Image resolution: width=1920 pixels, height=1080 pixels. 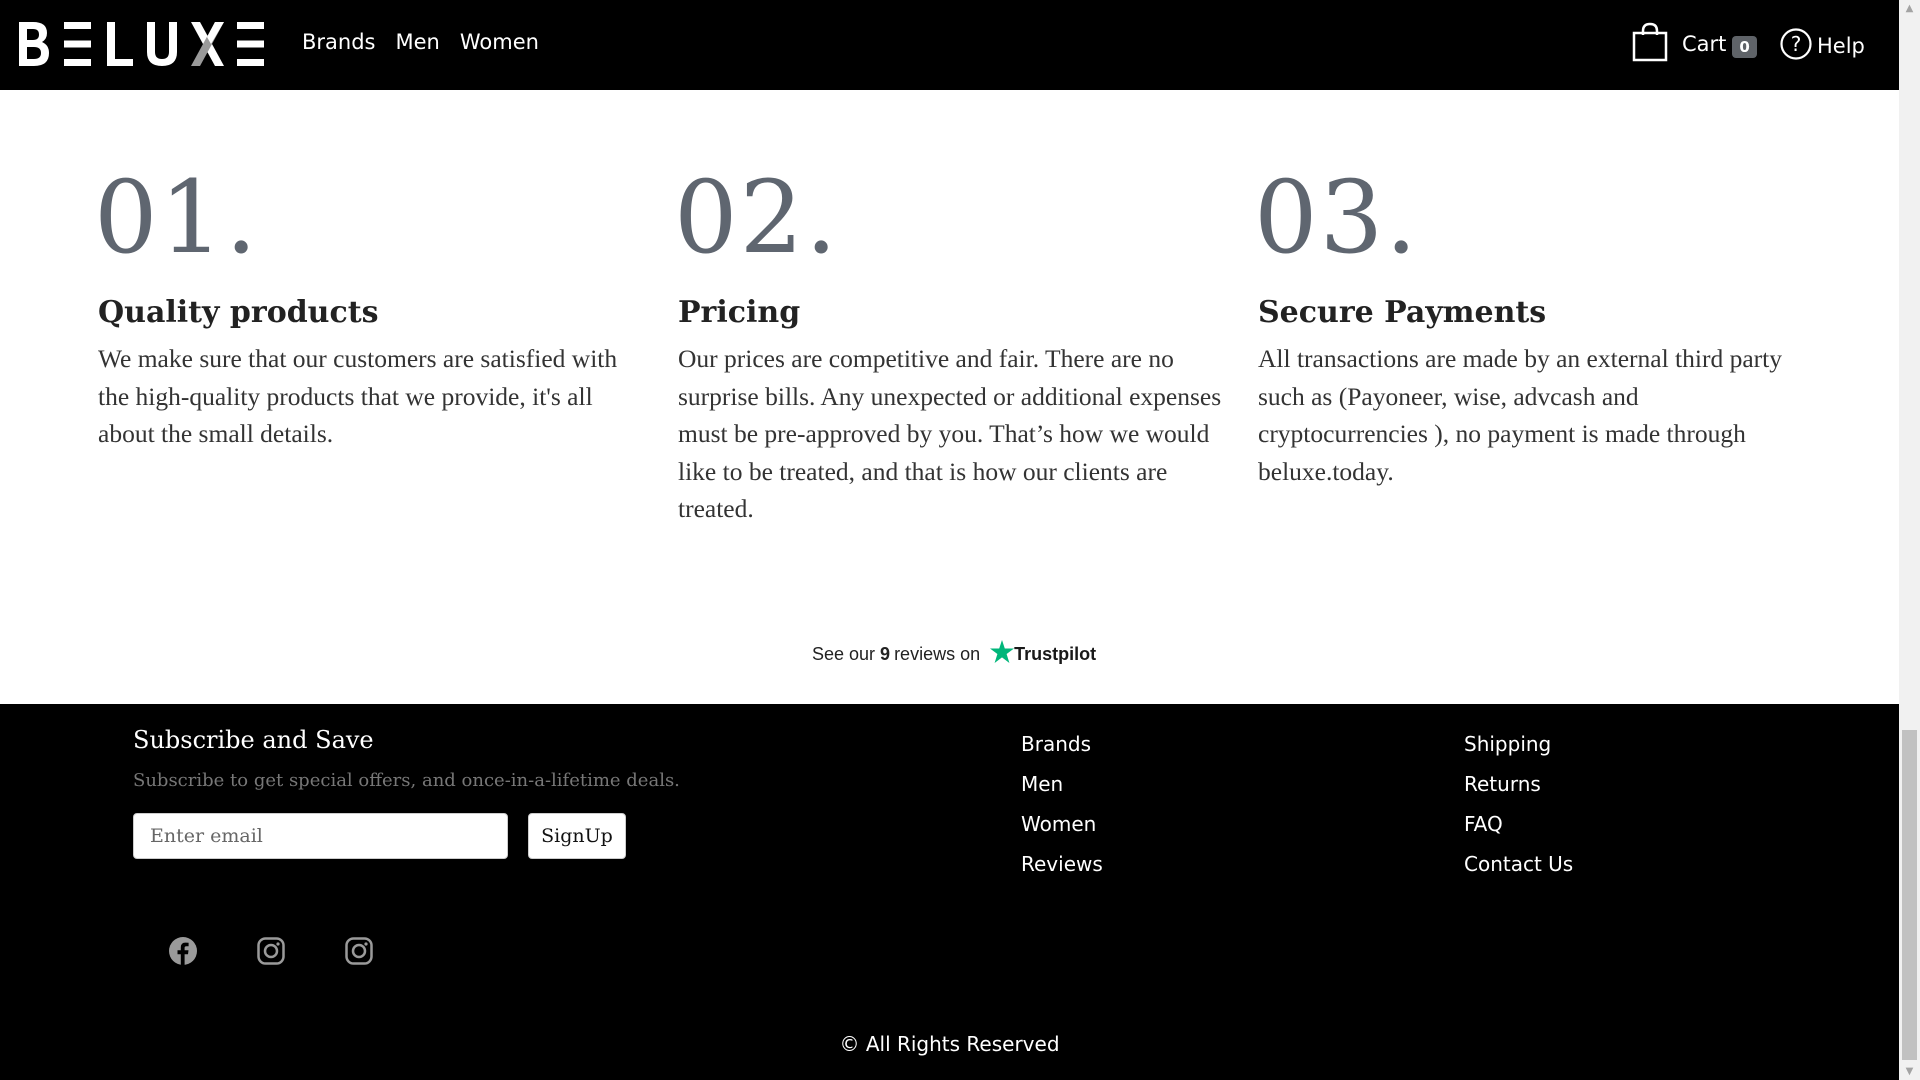 I want to click on main-nav: Brands Men Women, so click(x=420, y=42).